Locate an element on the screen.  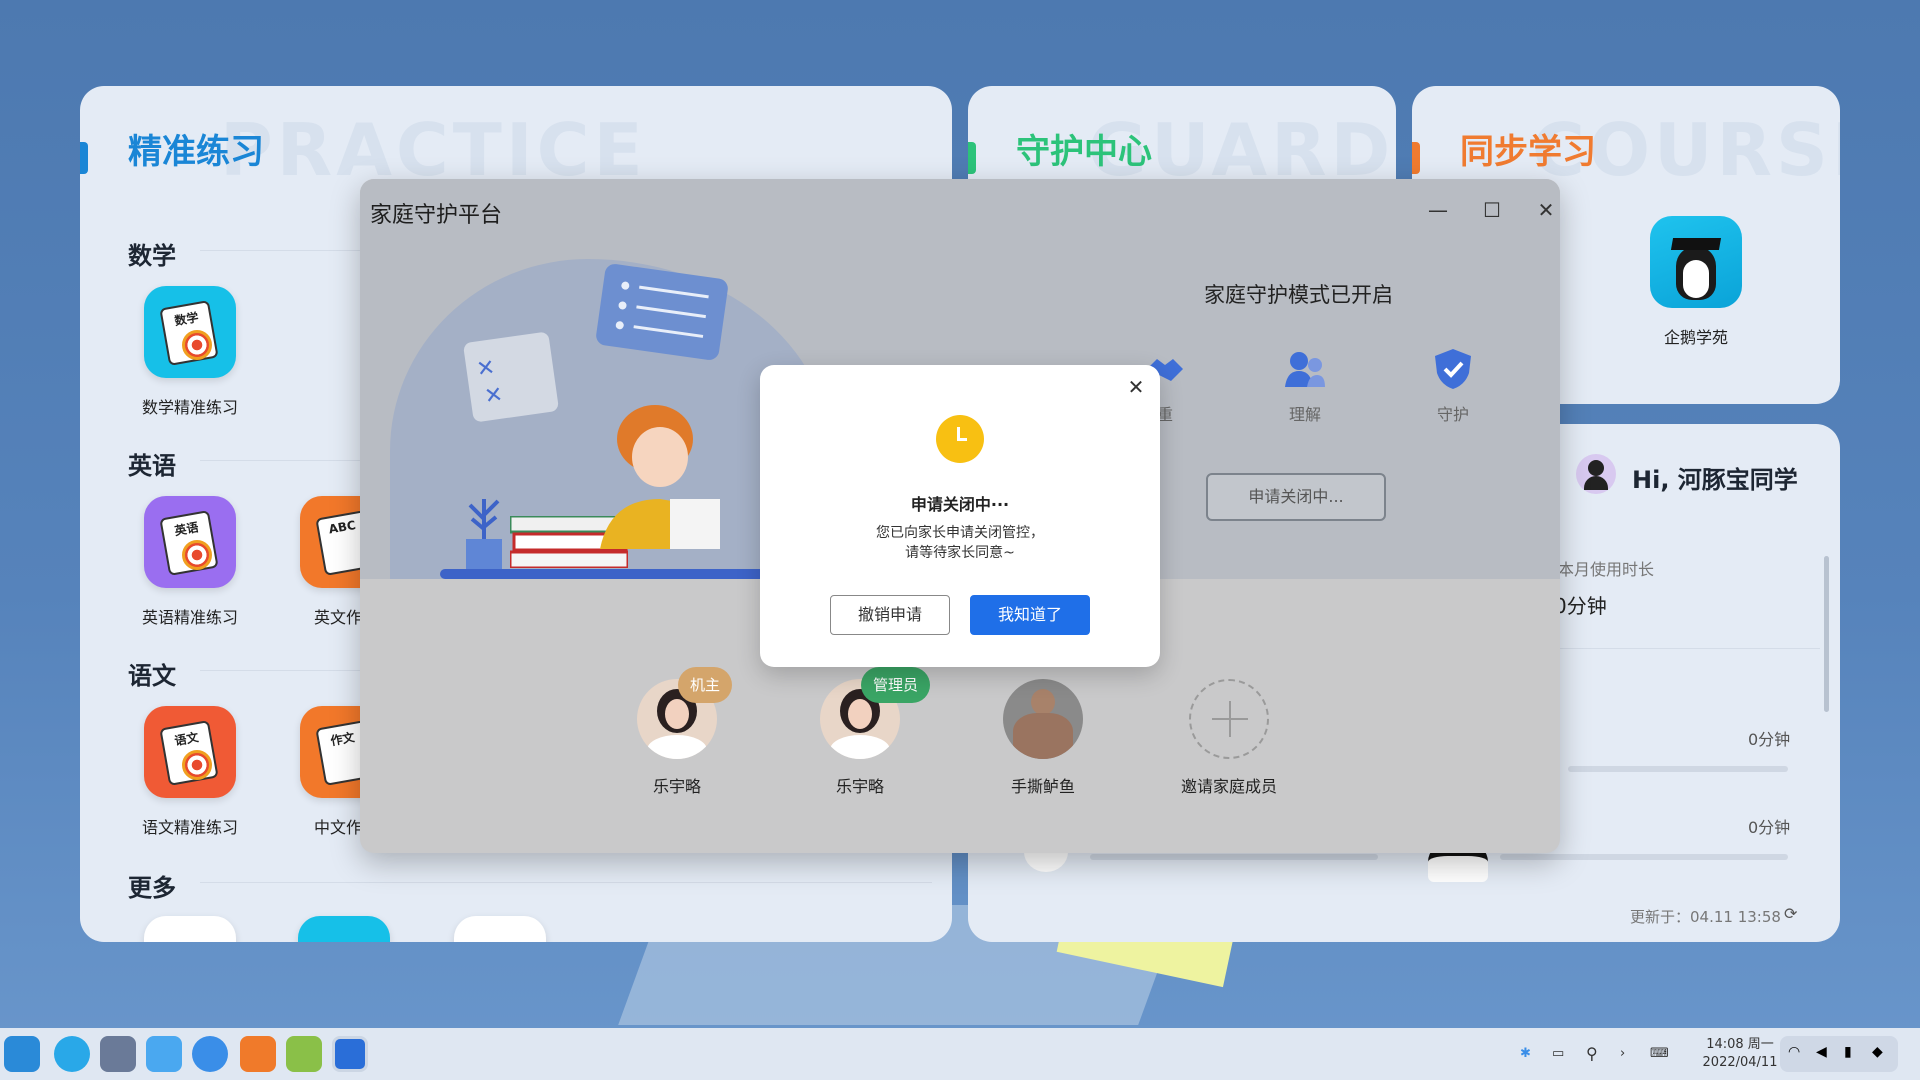
member-admin: 管理员 乐宇略 is located at coordinates (868, 732).